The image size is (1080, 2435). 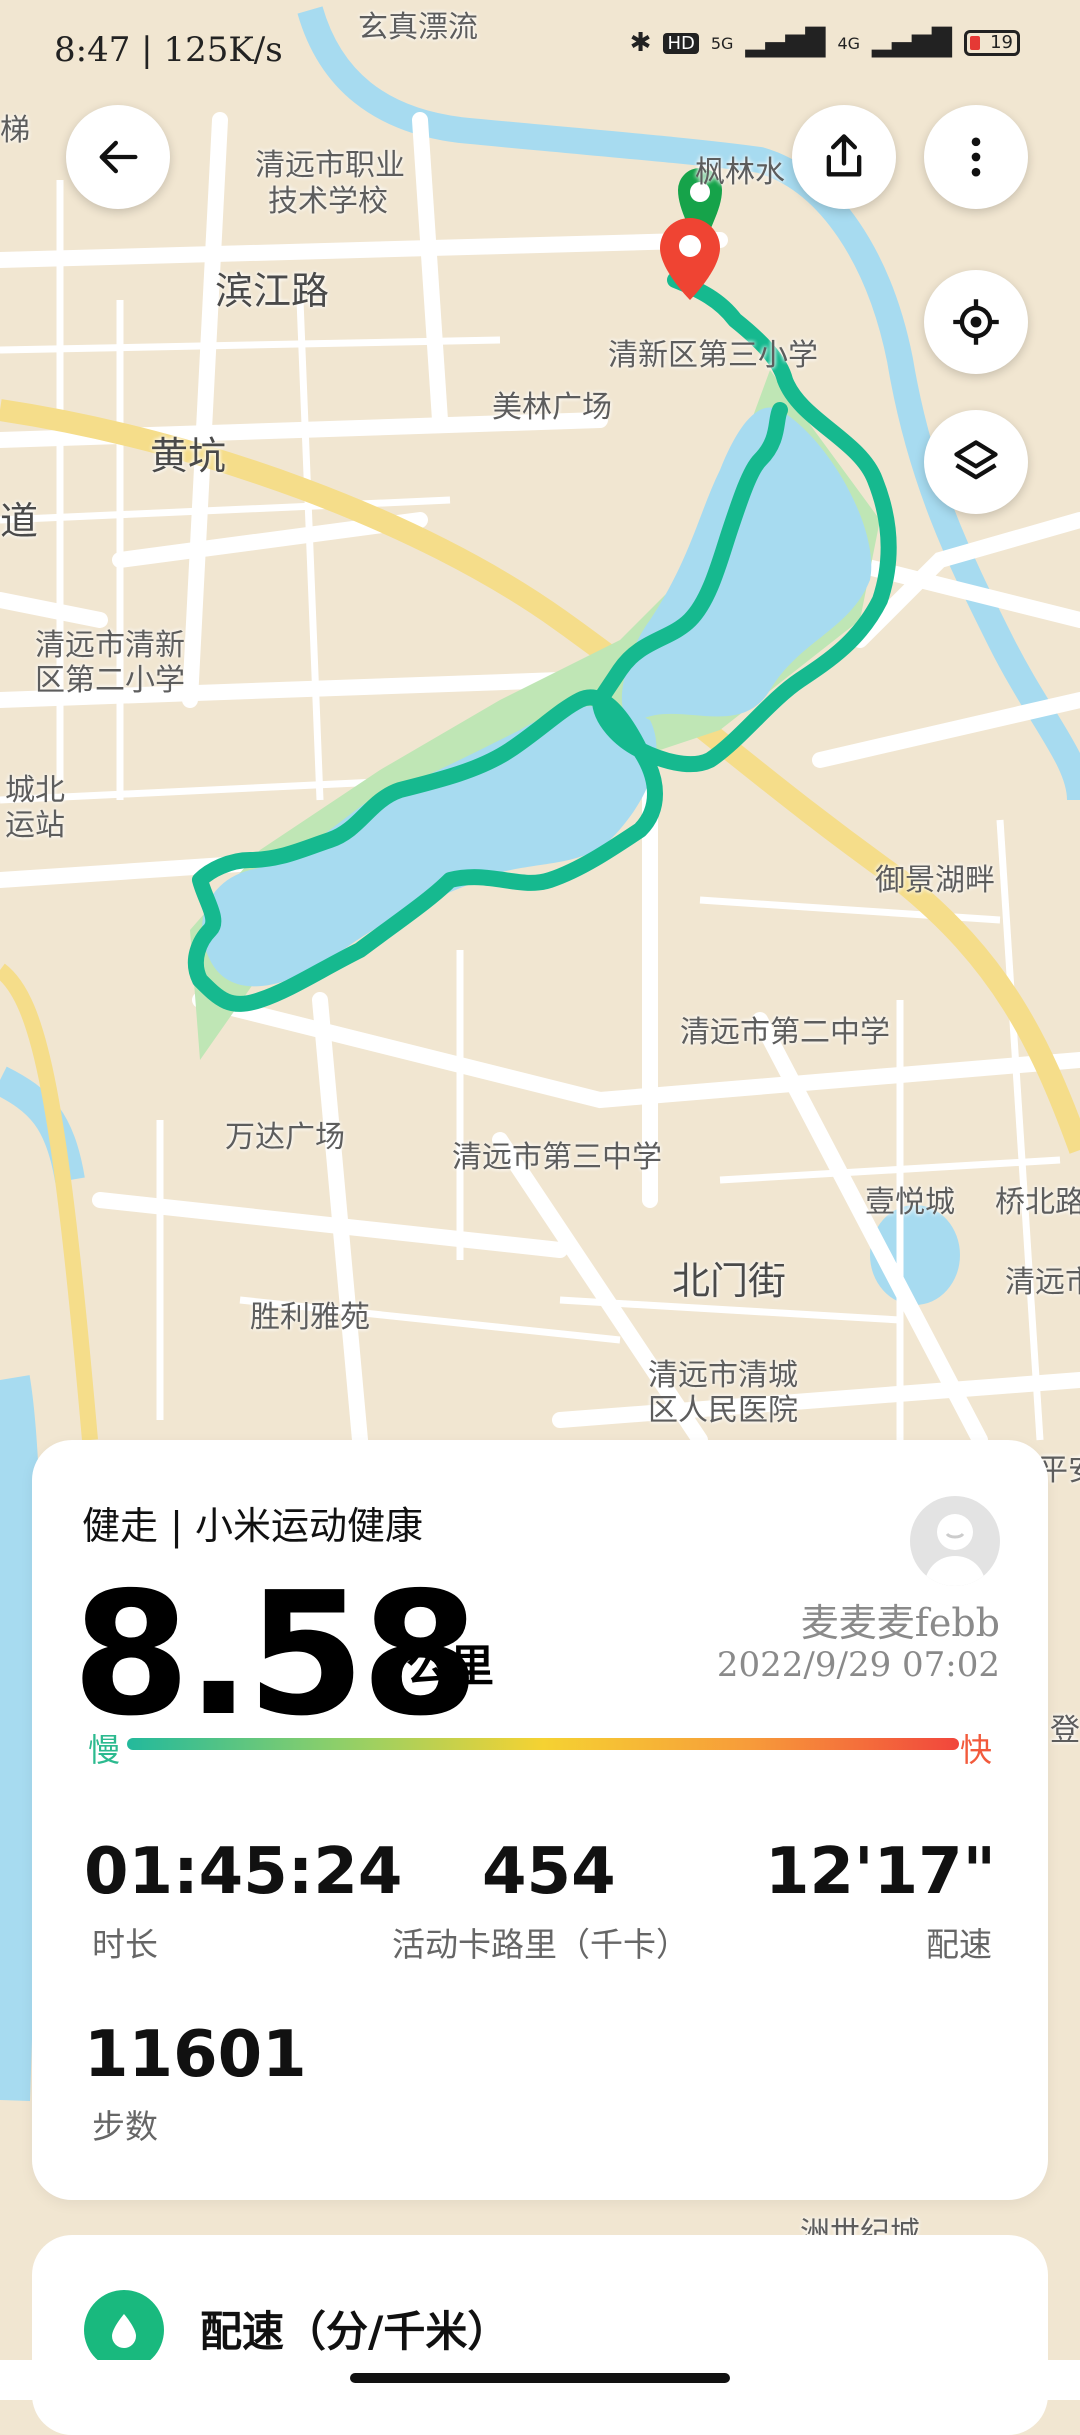 I want to click on layers-icon, so click(x=976, y=460).